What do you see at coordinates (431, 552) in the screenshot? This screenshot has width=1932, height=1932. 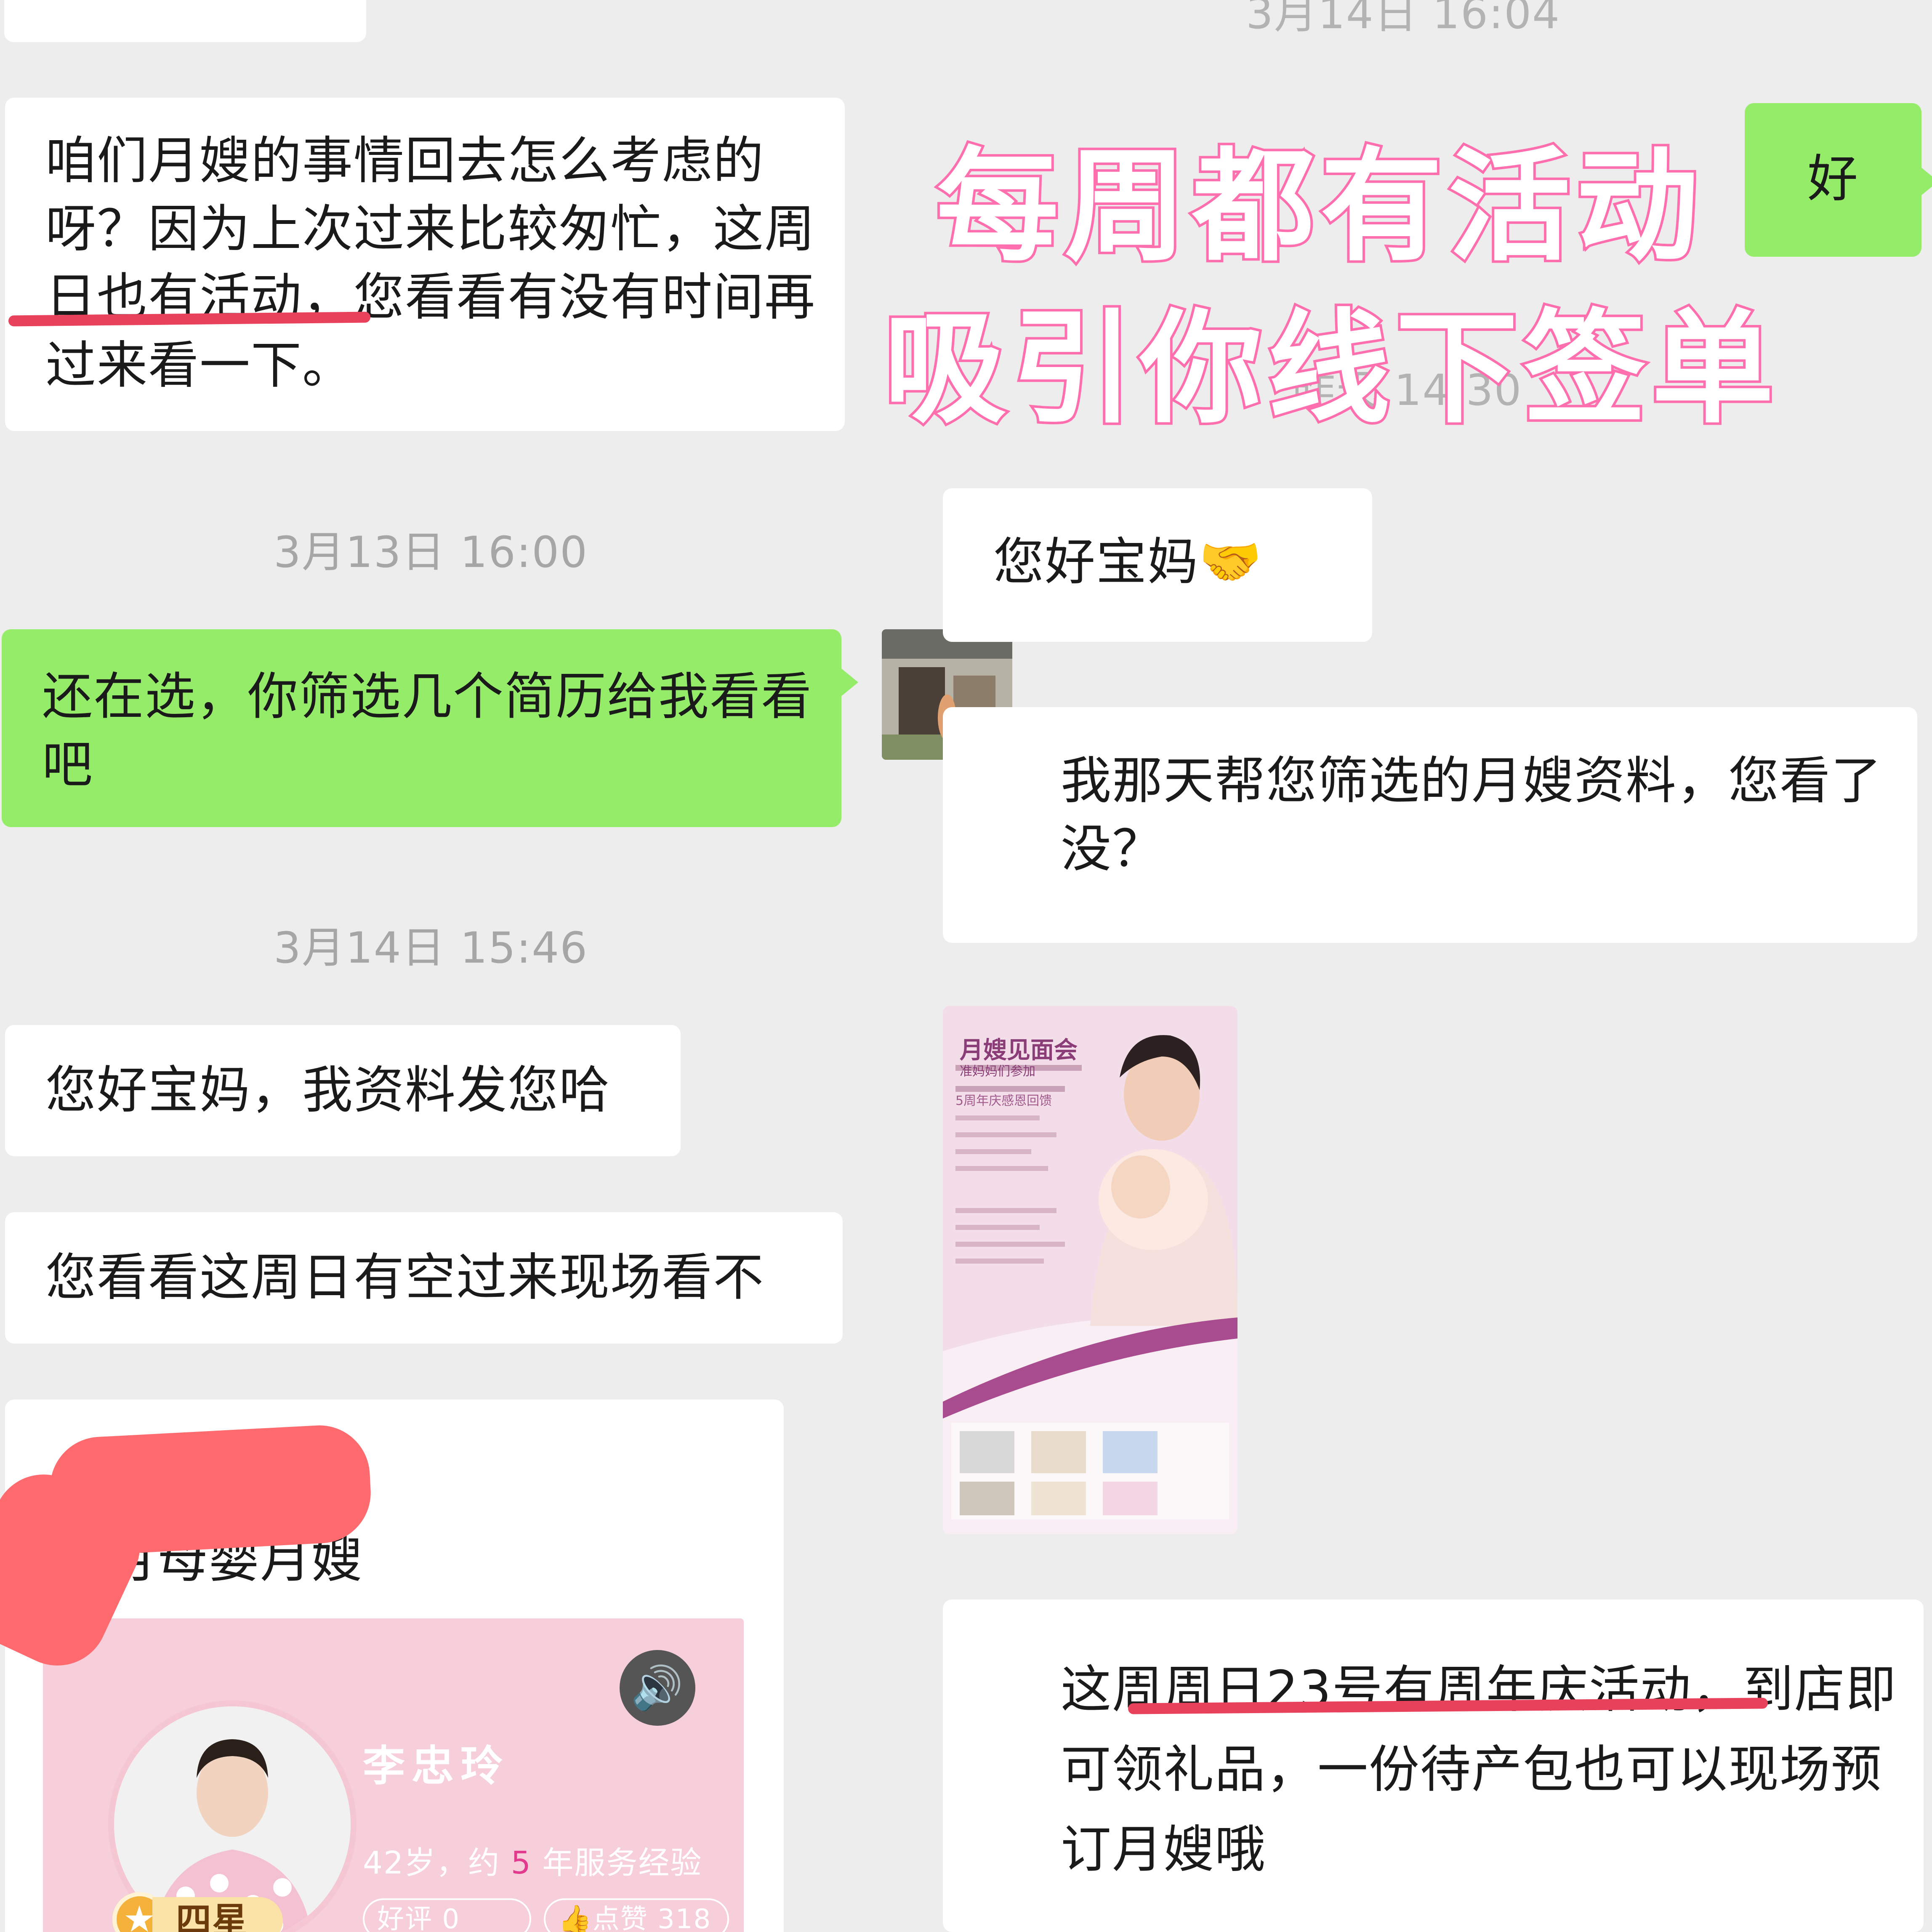 I see `timestamp: 3月13日 16:00` at bounding box center [431, 552].